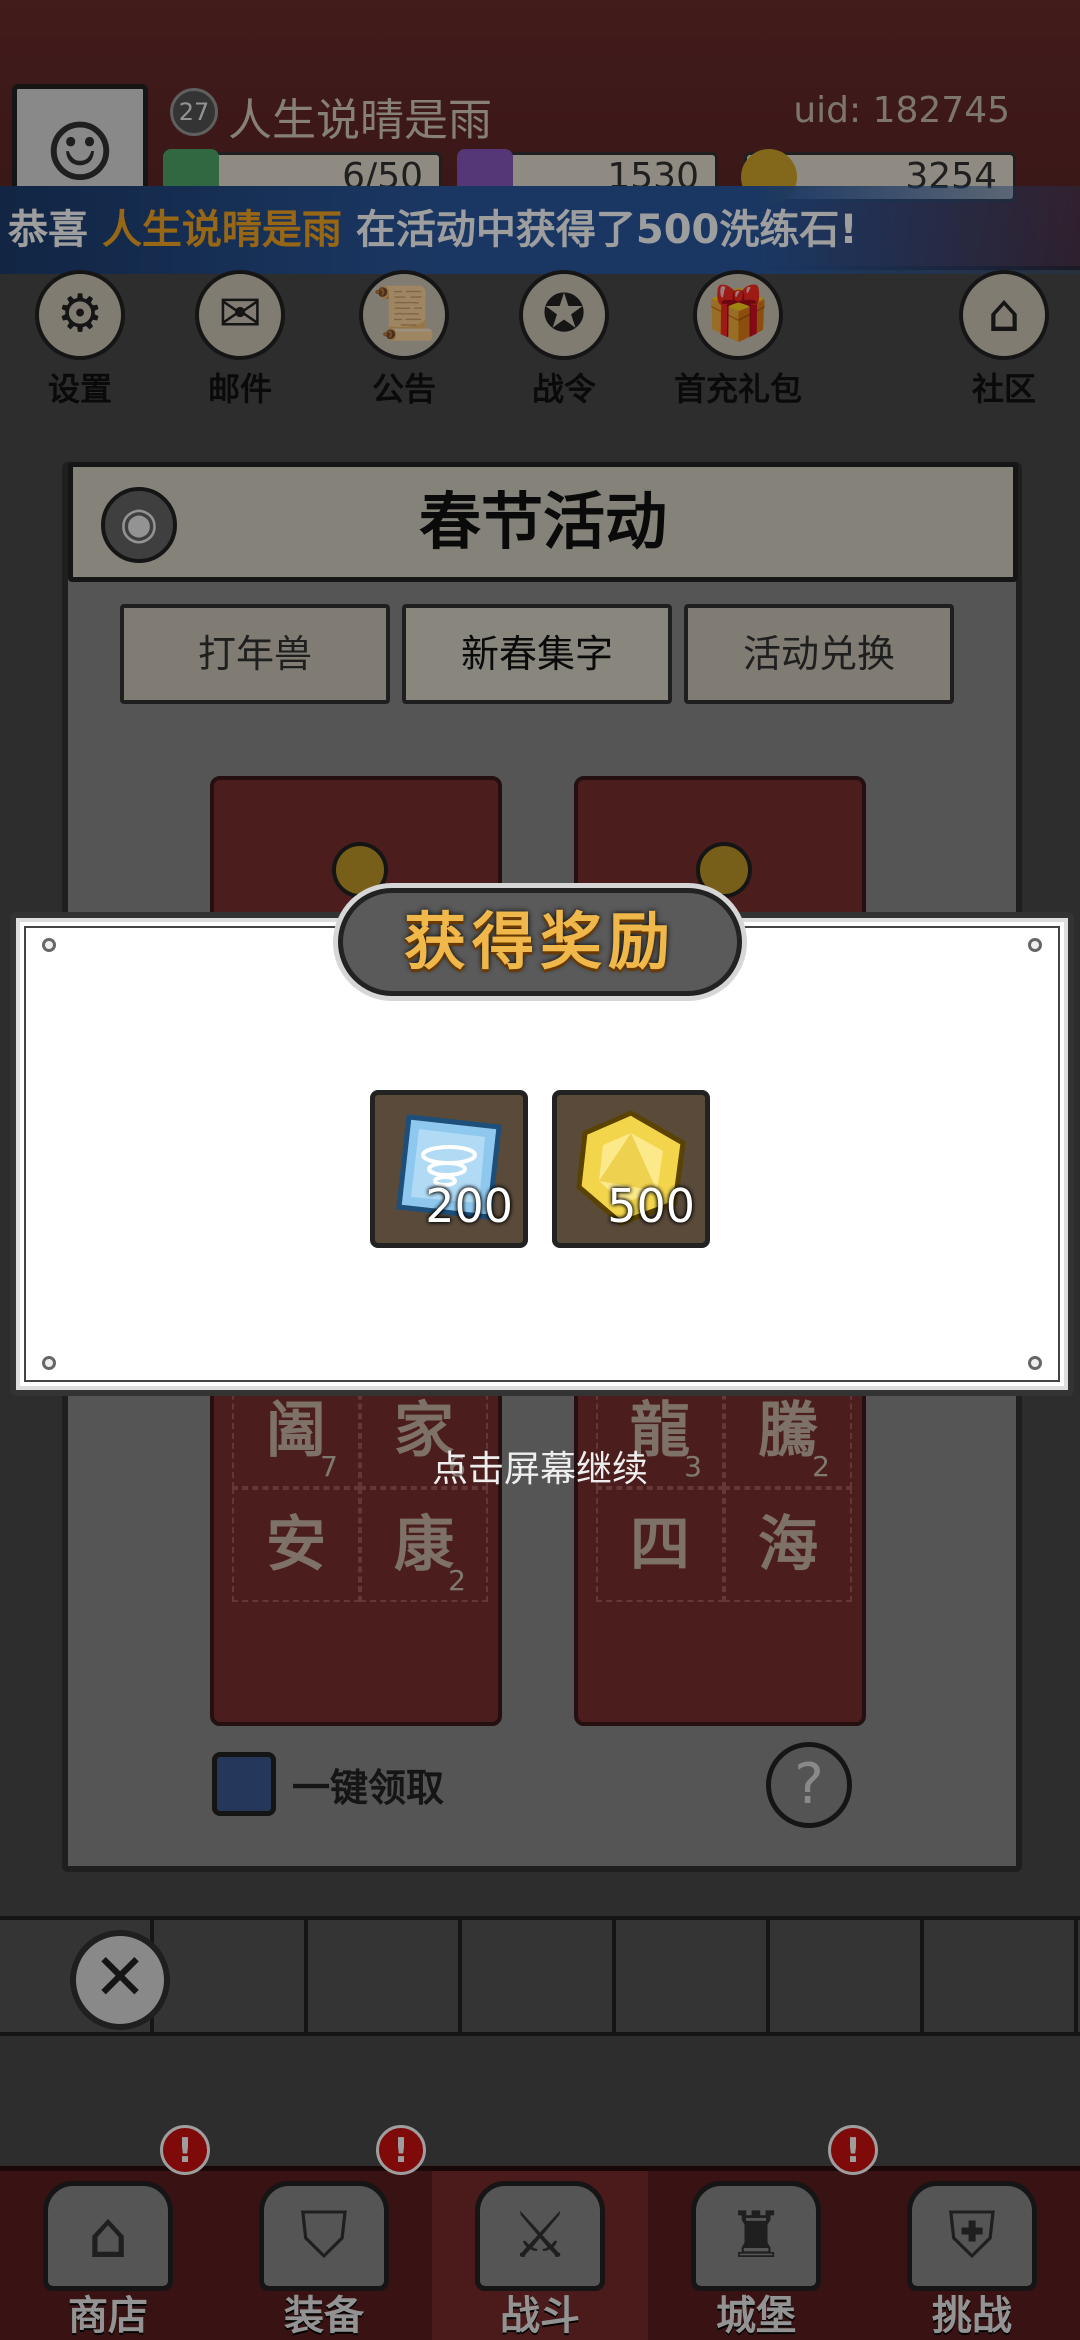 Image resolution: width=1080 pixels, height=2340 pixels. I want to click on reward-popup-banner: 获得奖励, so click(540, 942).